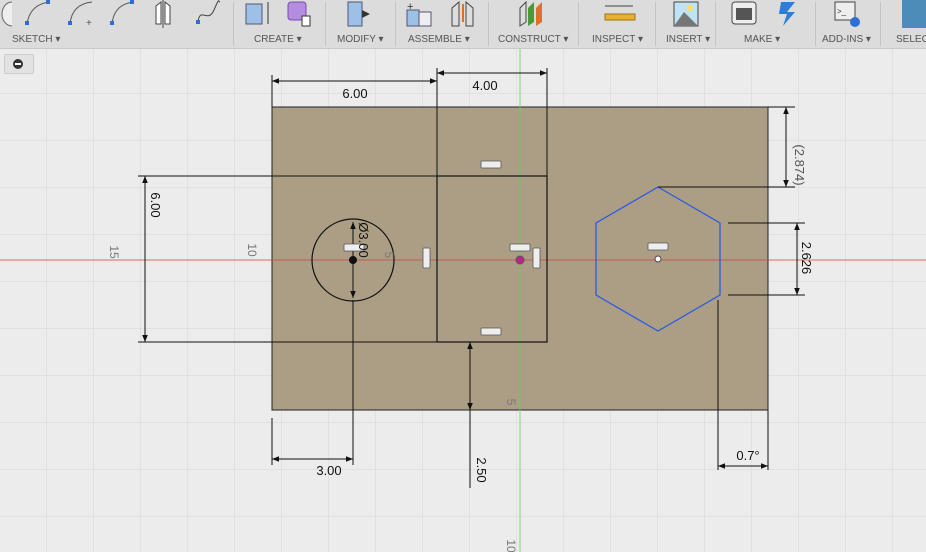 The image size is (926, 552). Describe the element at coordinates (328, 470) in the screenshot. I see `dim-circle-x: 3.00` at that location.